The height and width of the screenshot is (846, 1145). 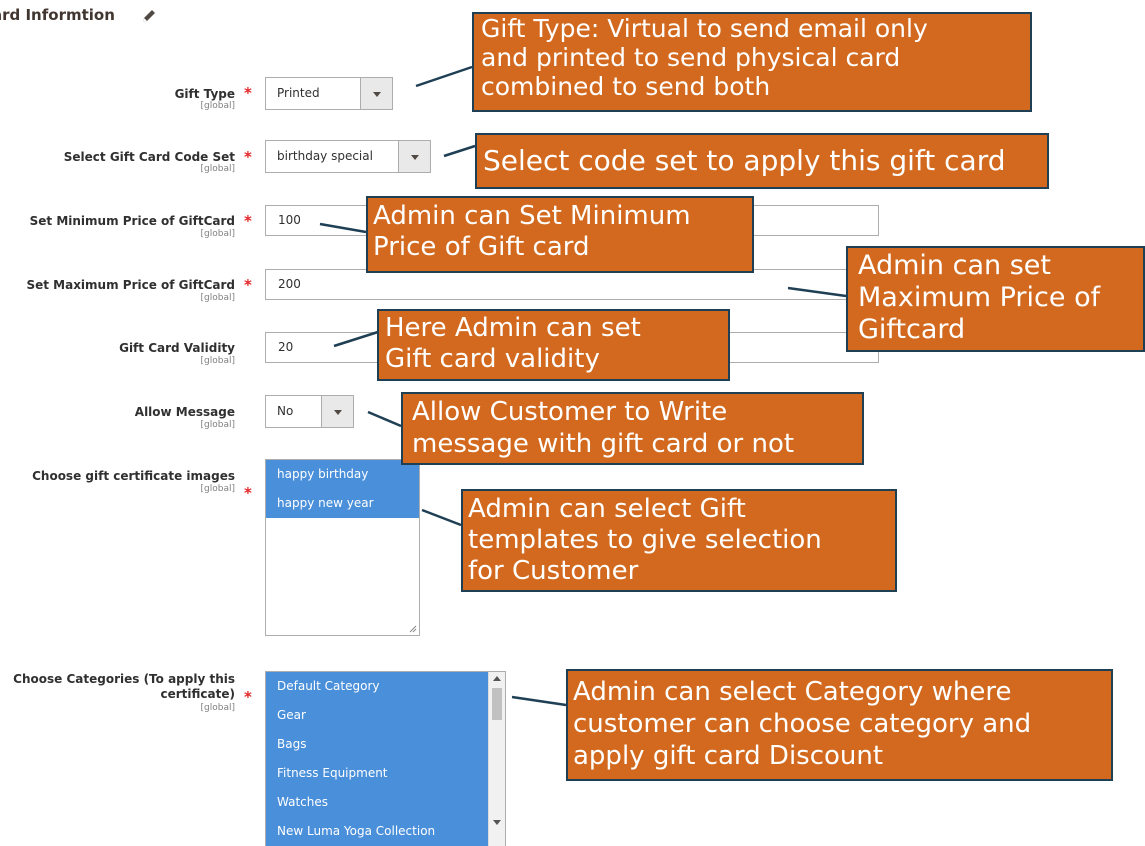 What do you see at coordinates (728, 756) in the screenshot?
I see `annotation-line: apply gift card Discount` at bounding box center [728, 756].